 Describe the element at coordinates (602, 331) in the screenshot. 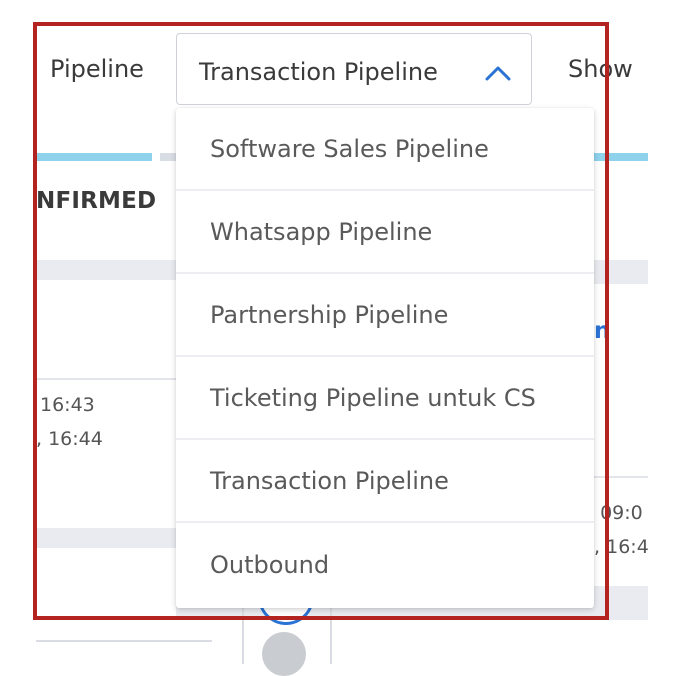

I see `card-title-link: n` at that location.